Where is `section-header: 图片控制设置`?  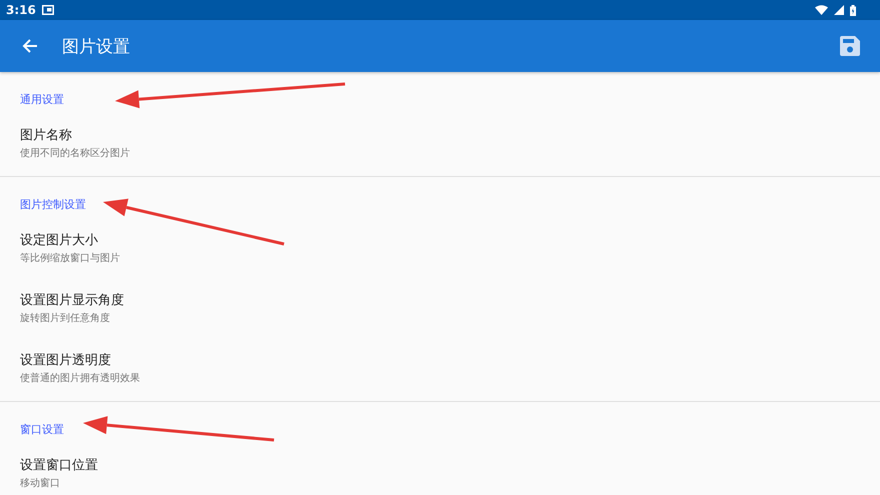 section-header: 图片控制设置 is located at coordinates (53, 205).